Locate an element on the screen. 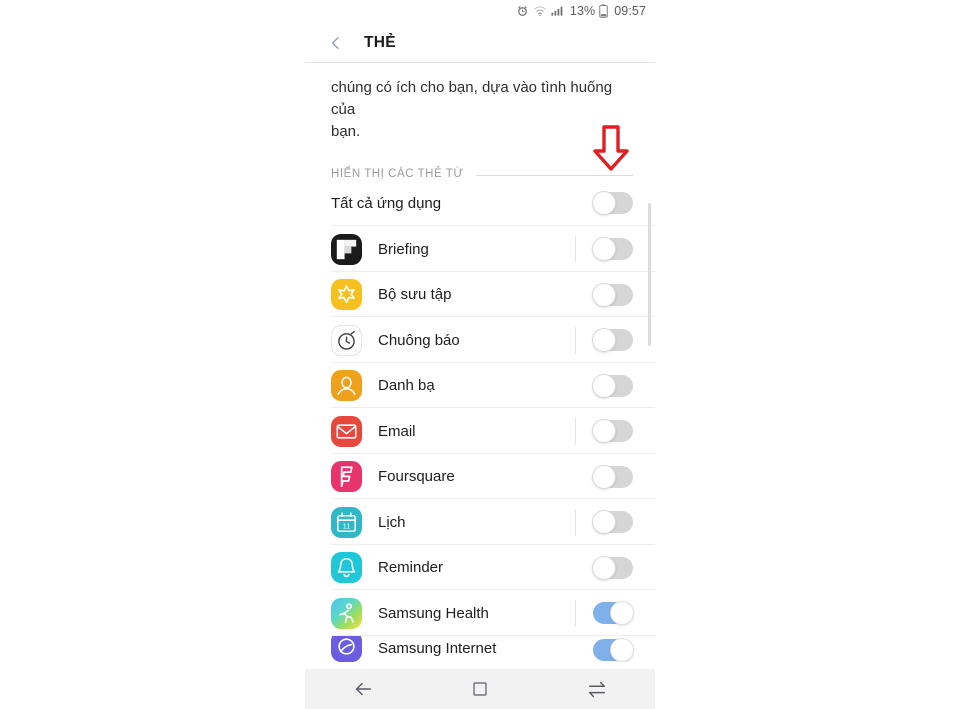 Image resolution: width=960 pixels, height=709 pixels. cellular-signal-icon is located at coordinates (558, 11).